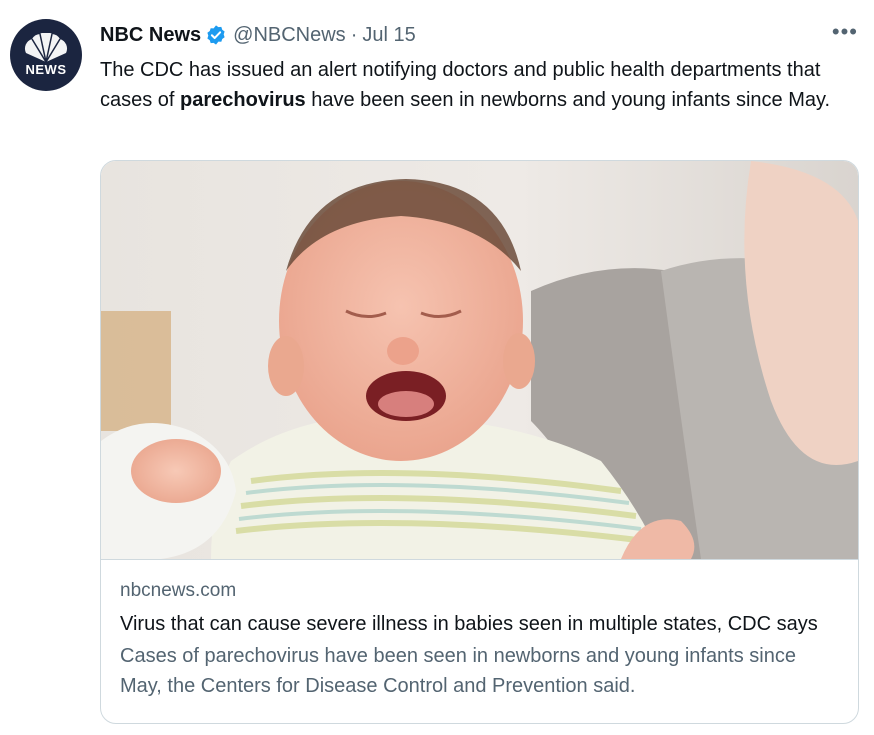 The height and width of the screenshot is (735, 874). Describe the element at coordinates (216, 35) in the screenshot. I see `verified-badge-icon` at that location.